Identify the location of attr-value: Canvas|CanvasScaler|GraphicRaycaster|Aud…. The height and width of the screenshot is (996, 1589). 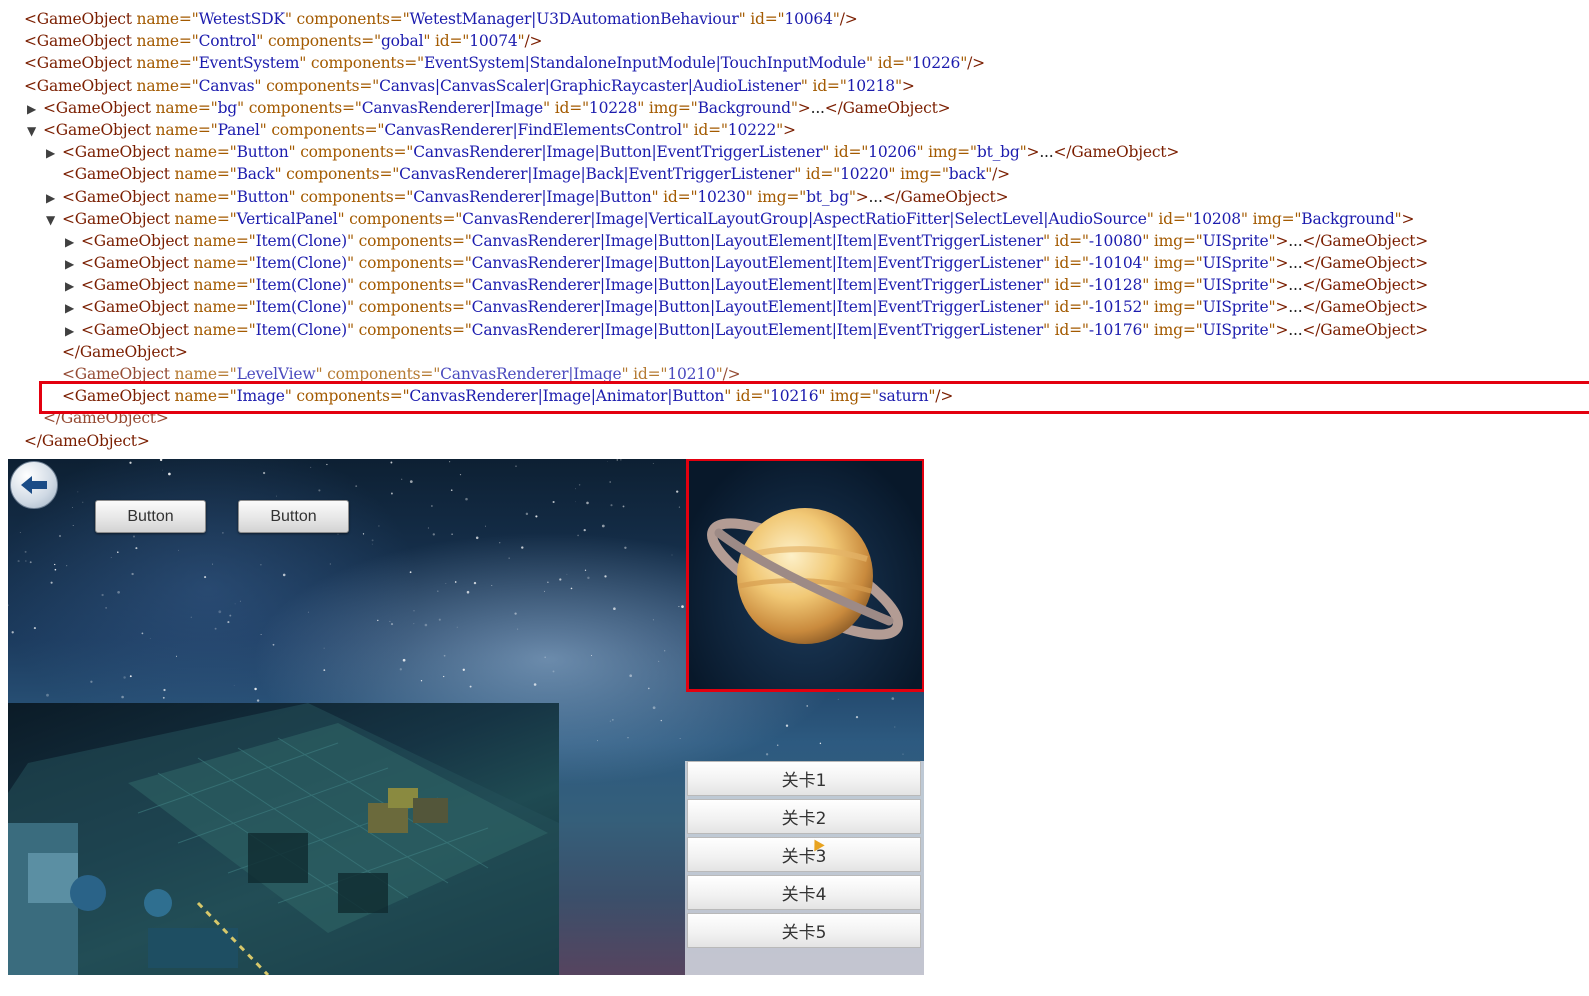
(590, 85).